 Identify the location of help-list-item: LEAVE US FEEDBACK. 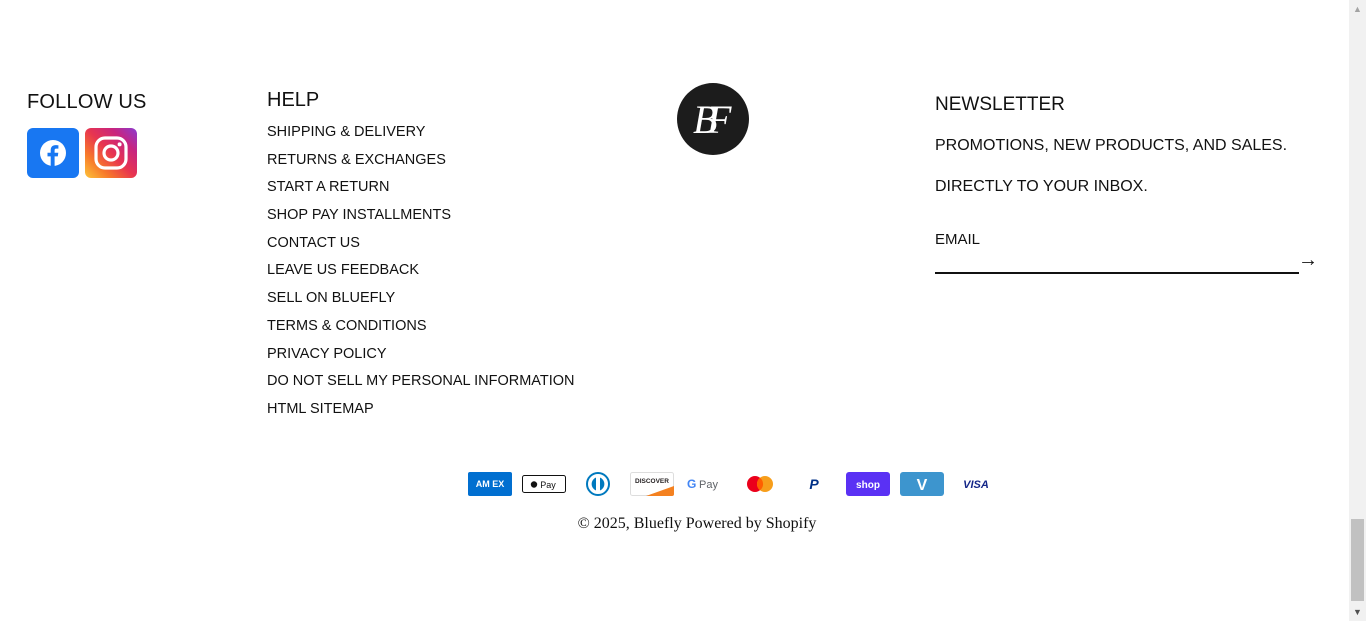
(421, 274).